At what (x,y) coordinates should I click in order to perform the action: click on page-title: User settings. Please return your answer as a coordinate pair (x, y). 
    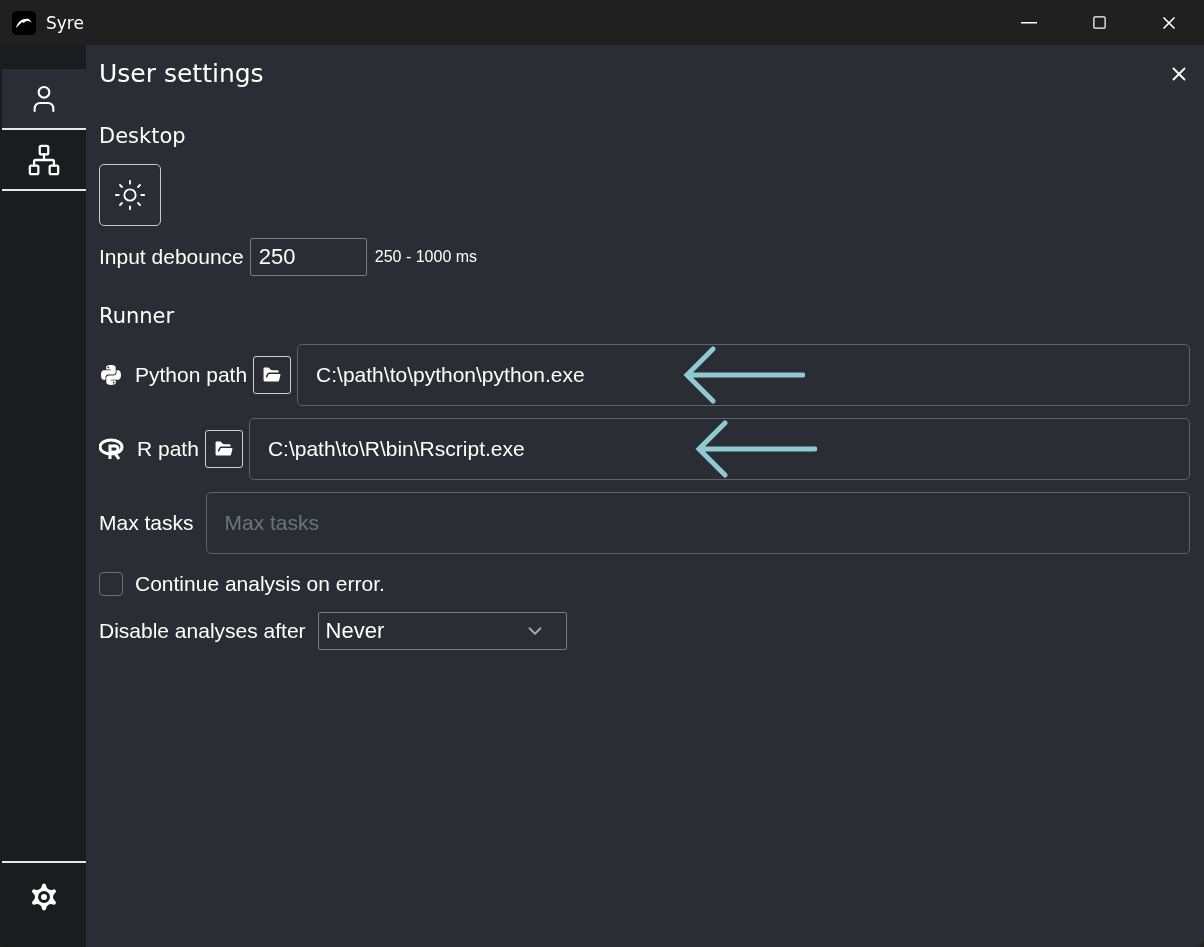
    Looking at the image, I should click on (181, 73).